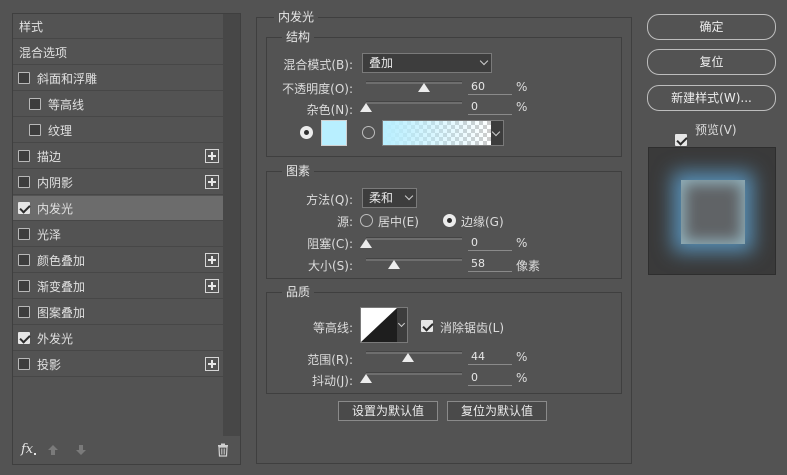  Describe the element at coordinates (317, 89) in the screenshot. I see `opacity-label: 不透明度(O):` at that location.